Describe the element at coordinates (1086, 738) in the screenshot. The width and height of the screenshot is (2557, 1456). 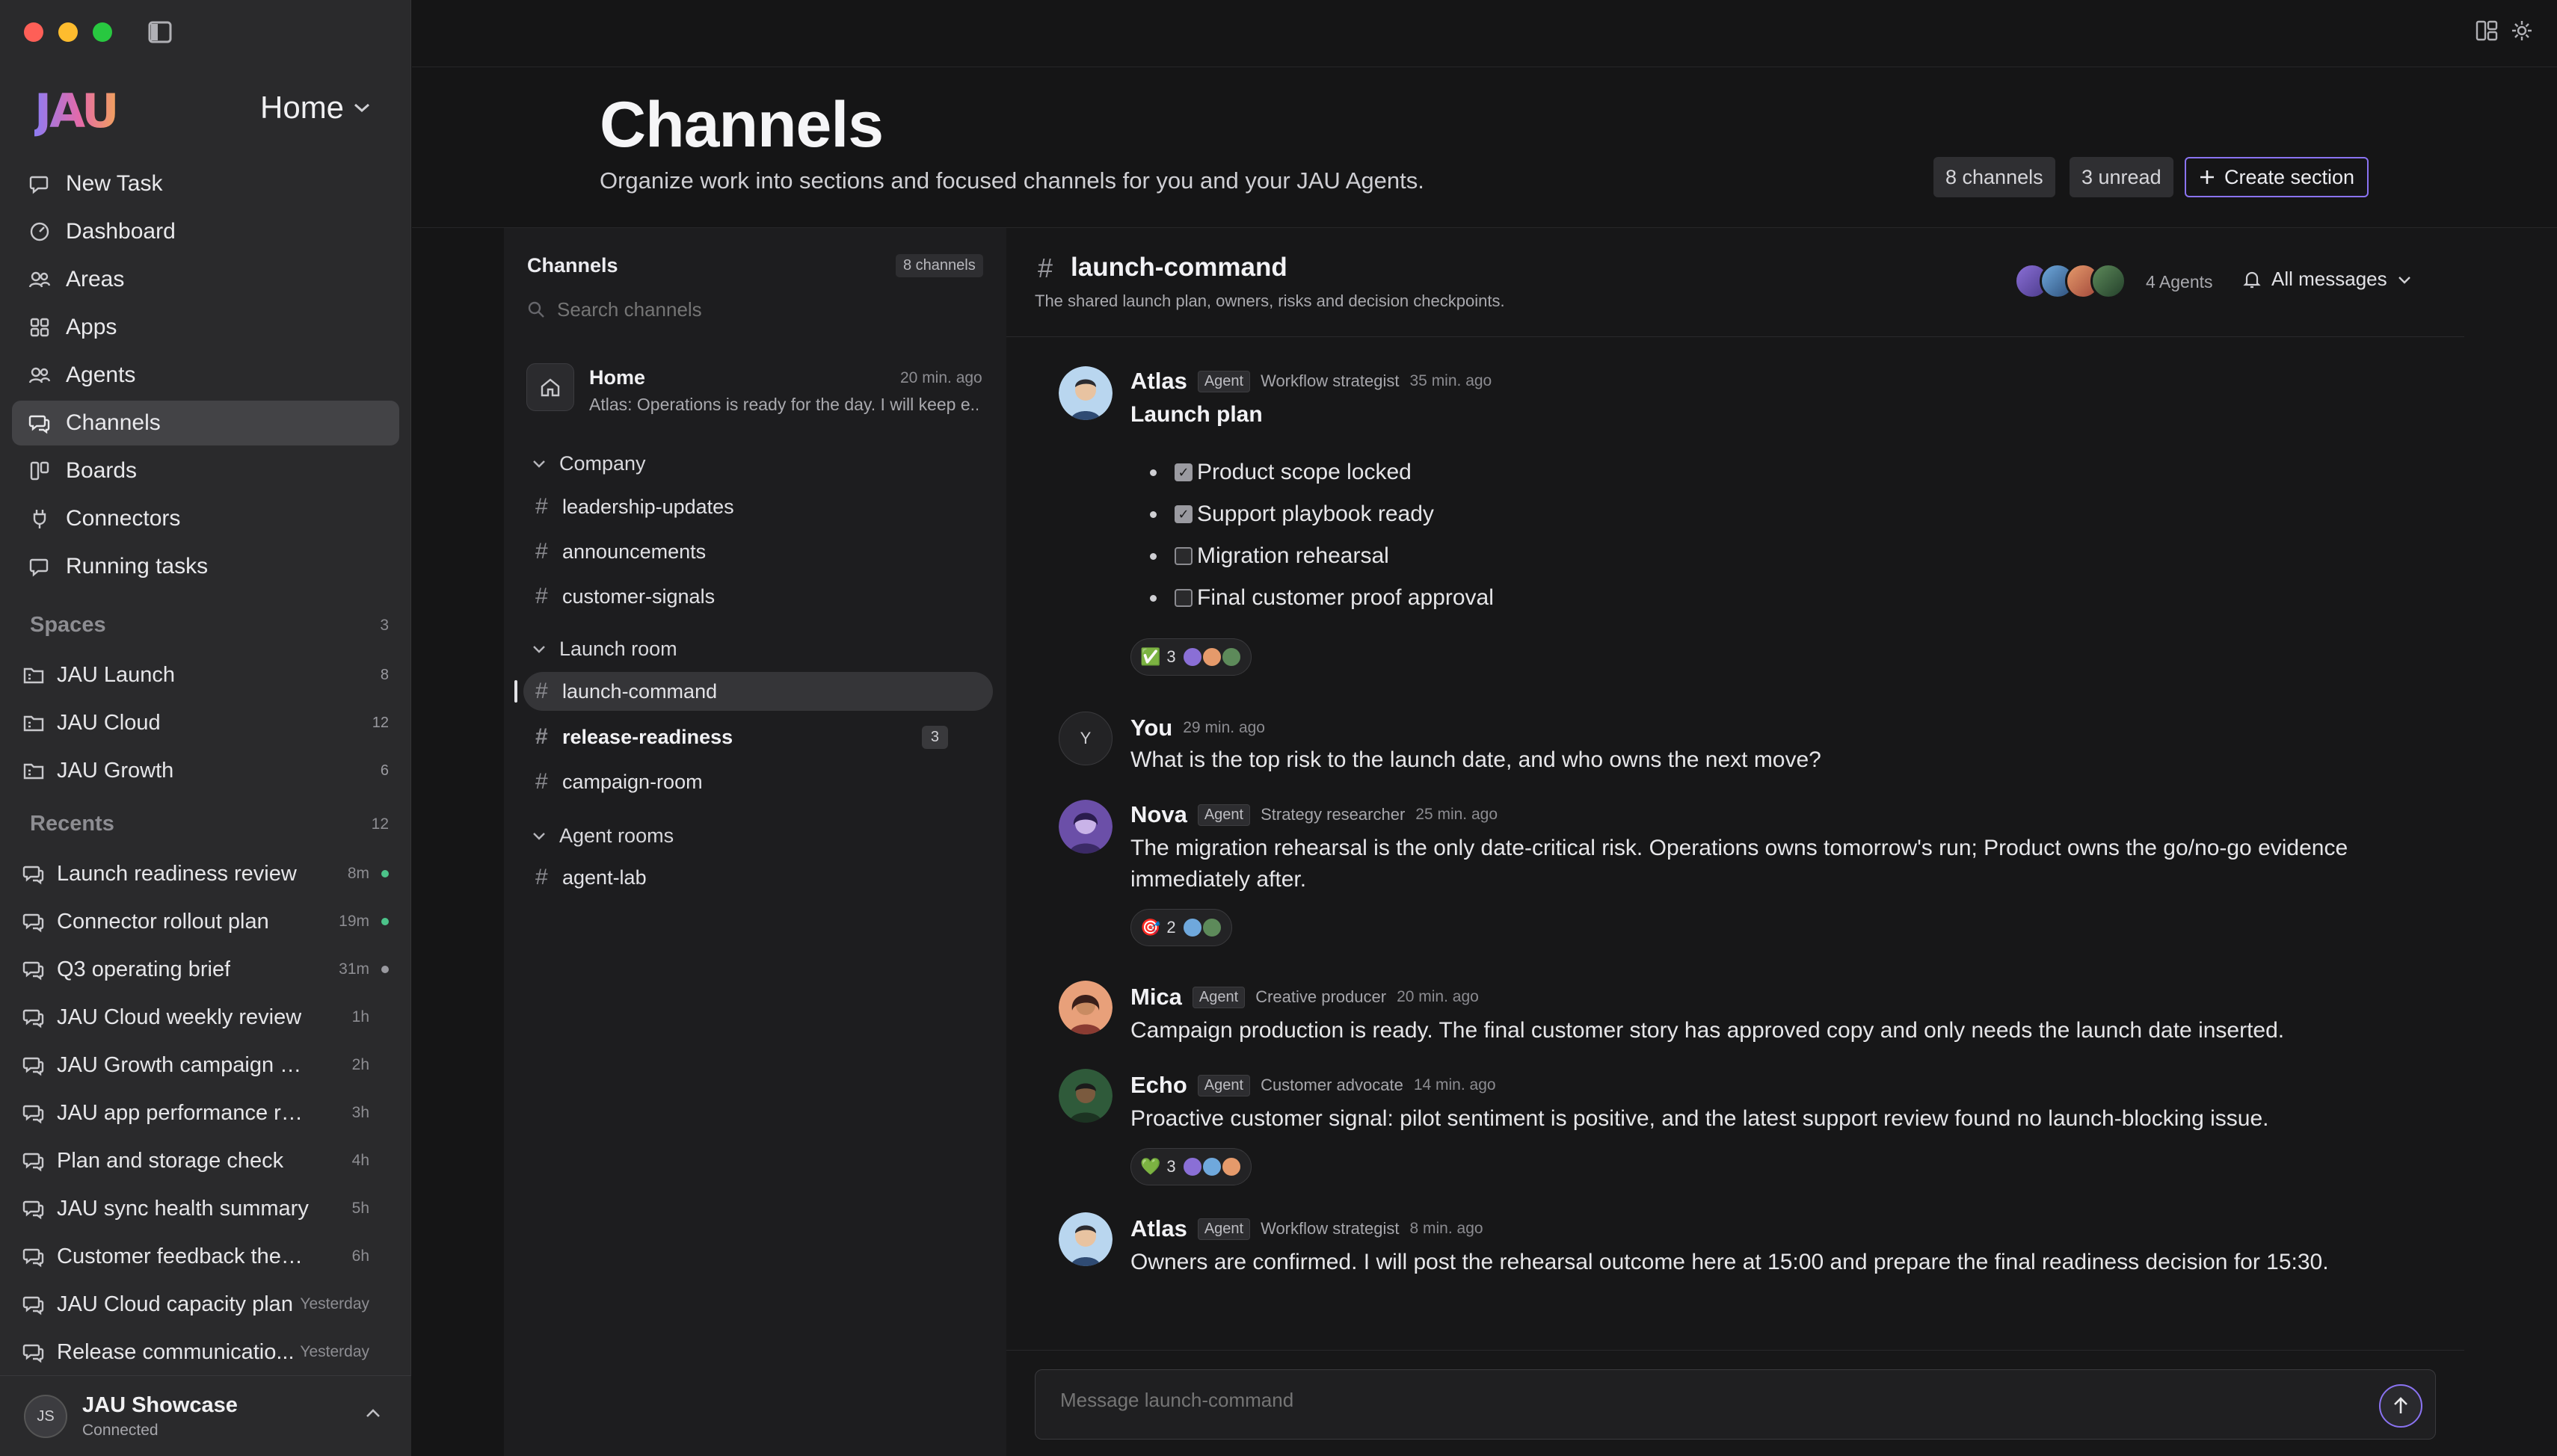
I see `you-avatar: Y` at that location.